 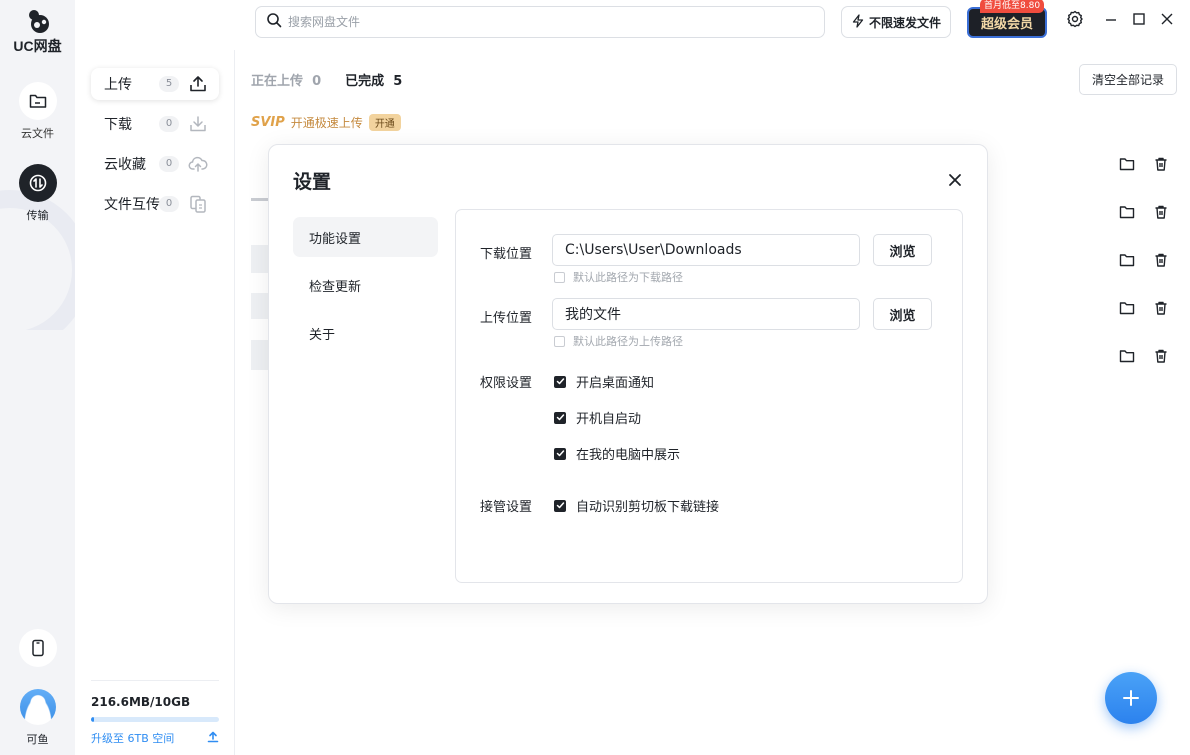 What do you see at coordinates (213, 738) in the screenshot?
I see `upgrade-icon` at bounding box center [213, 738].